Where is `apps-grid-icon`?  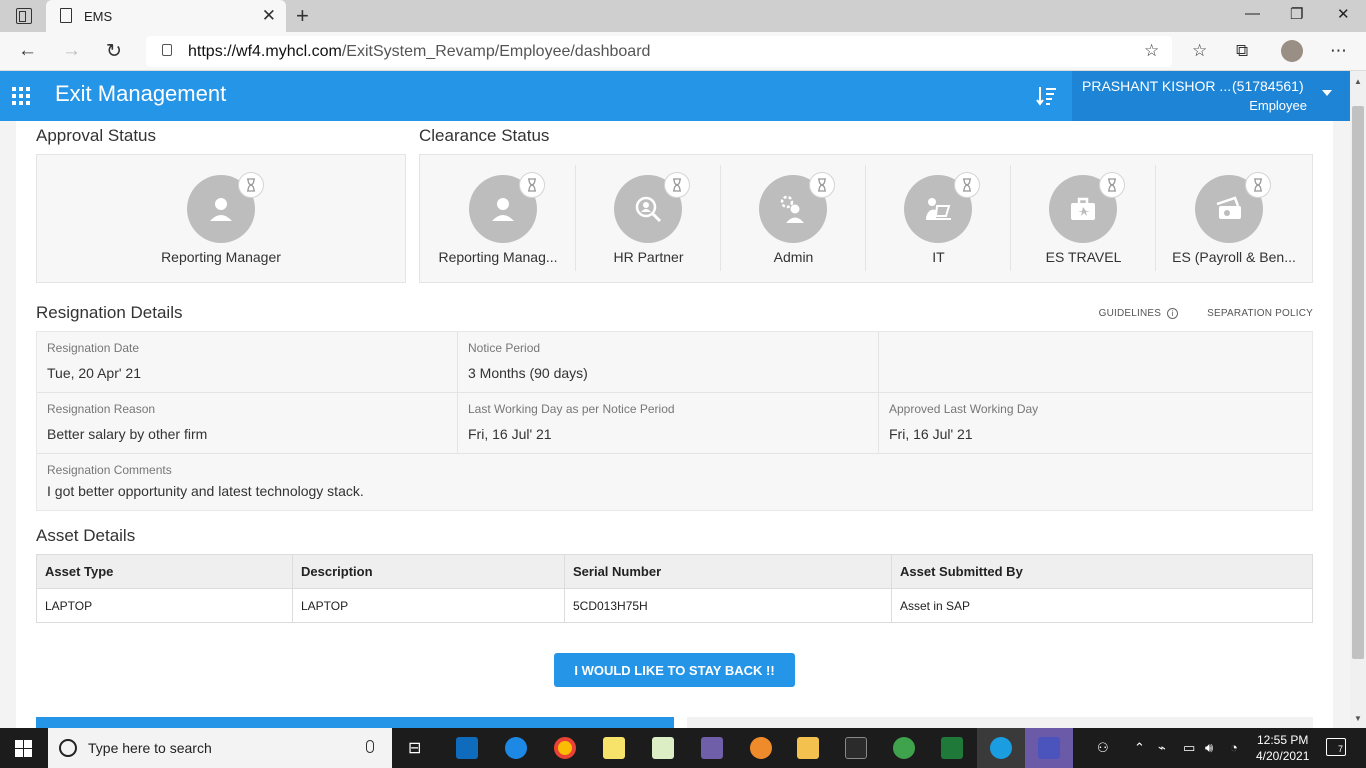 apps-grid-icon is located at coordinates (21, 96).